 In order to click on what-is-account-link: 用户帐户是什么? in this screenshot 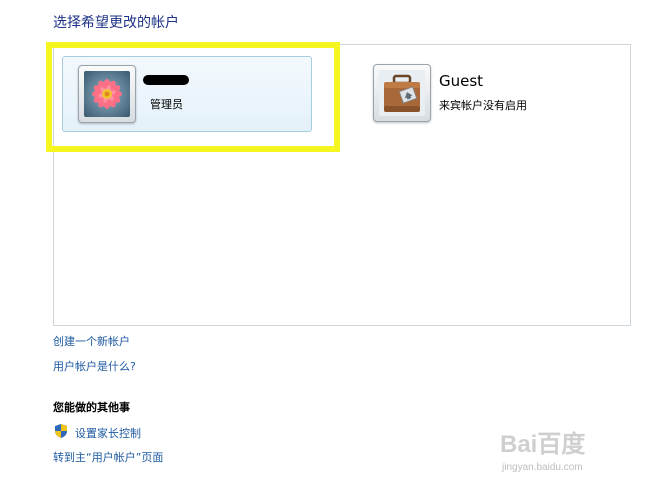, I will do `click(94, 366)`.